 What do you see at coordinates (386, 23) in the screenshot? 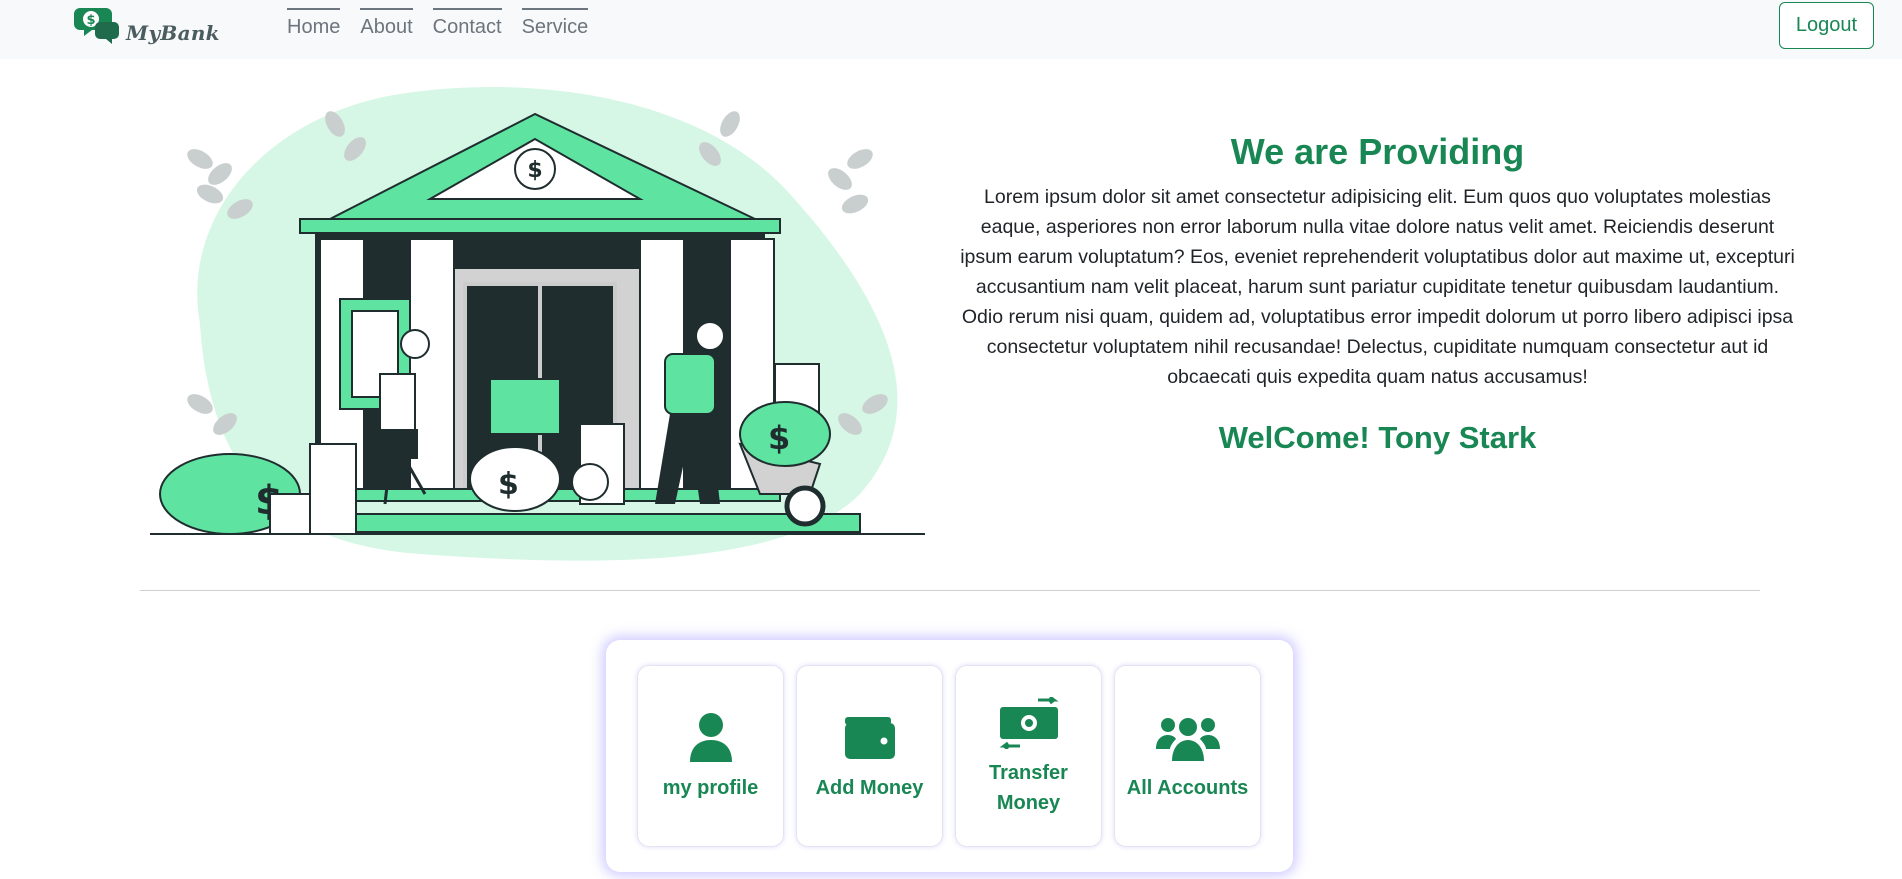
I see `nav-about: About` at bounding box center [386, 23].